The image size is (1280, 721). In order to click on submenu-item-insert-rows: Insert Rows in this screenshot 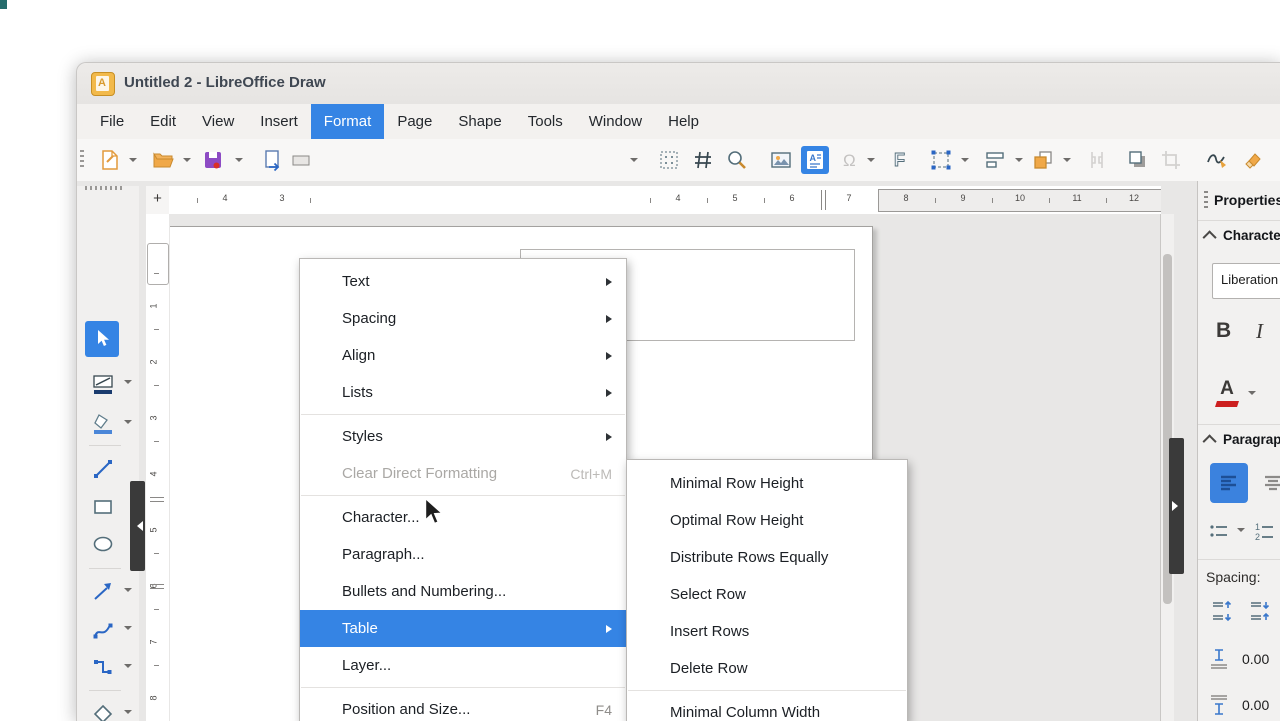, I will do `click(767, 631)`.